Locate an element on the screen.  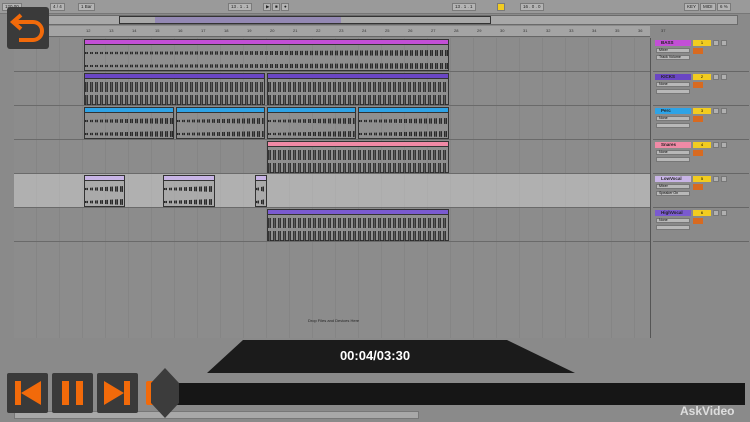
track-lane-highvocal is located at coordinates (332, 225).